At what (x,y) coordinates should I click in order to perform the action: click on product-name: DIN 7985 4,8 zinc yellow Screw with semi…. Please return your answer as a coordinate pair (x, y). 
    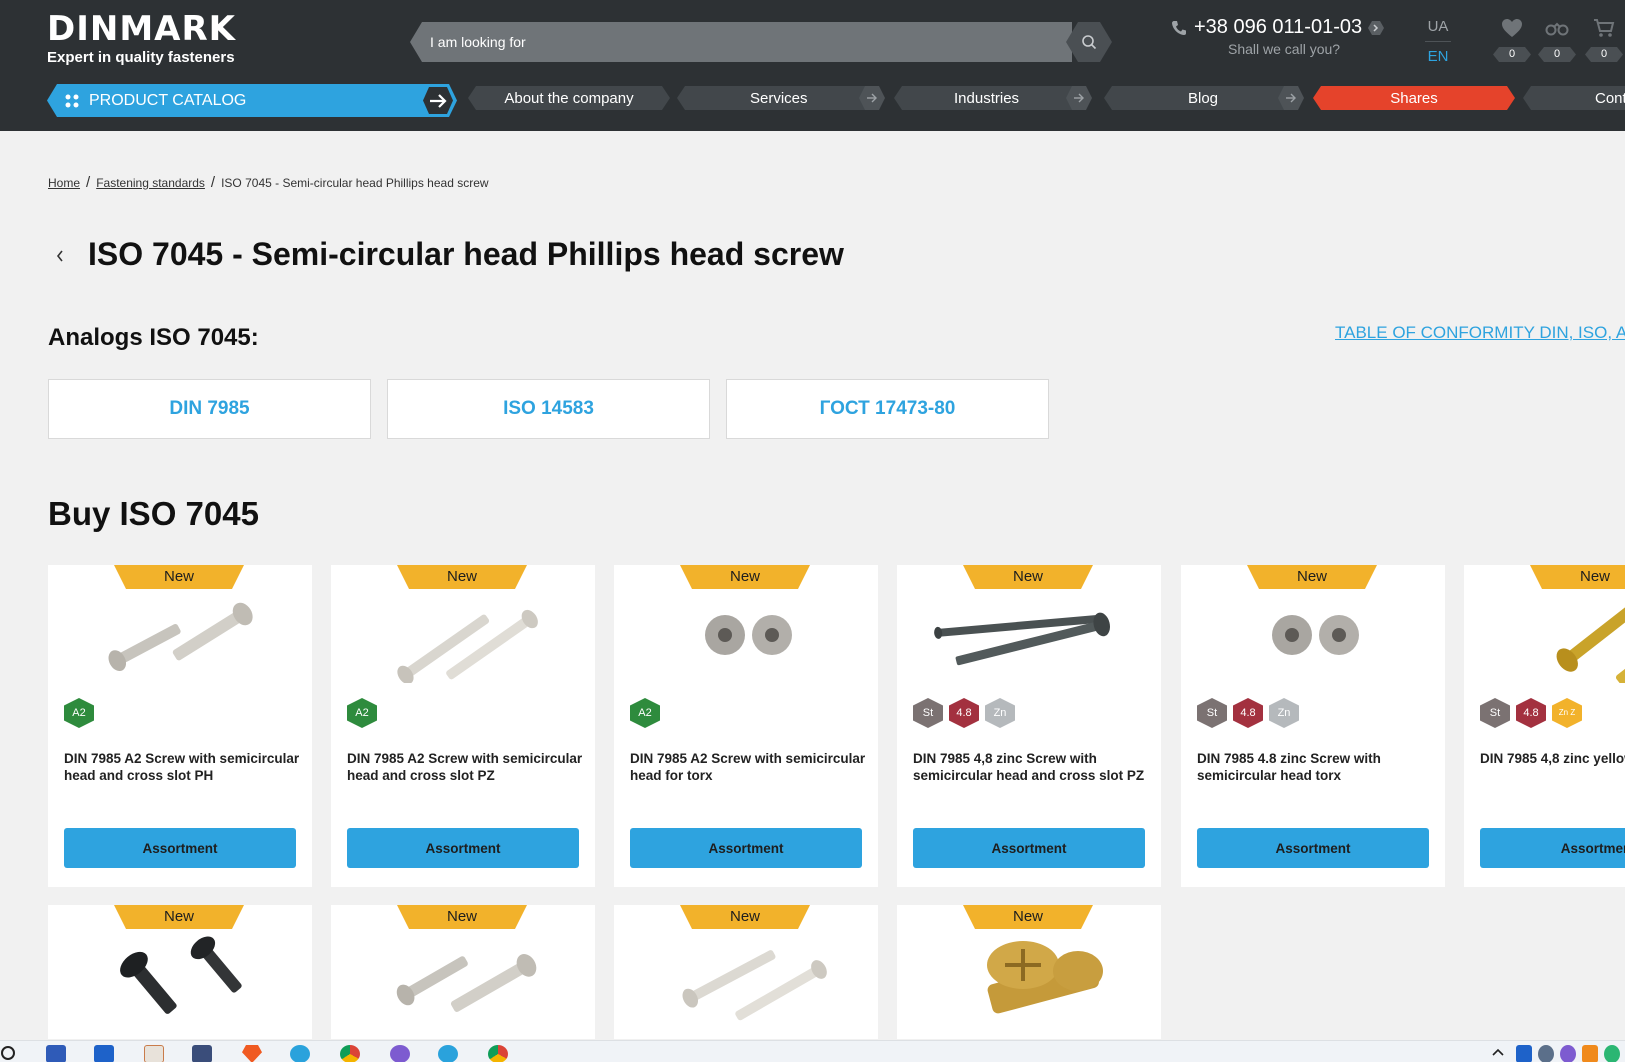
    Looking at the image, I should click on (1552, 758).